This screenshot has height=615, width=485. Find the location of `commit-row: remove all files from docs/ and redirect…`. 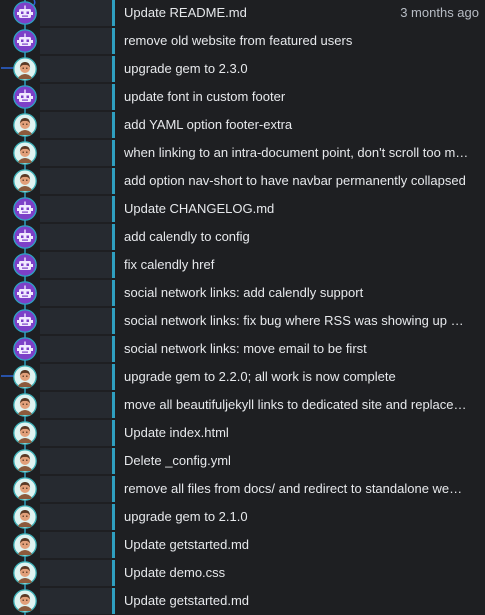

commit-row: remove all files from docs/ and redirect… is located at coordinates (242, 489).